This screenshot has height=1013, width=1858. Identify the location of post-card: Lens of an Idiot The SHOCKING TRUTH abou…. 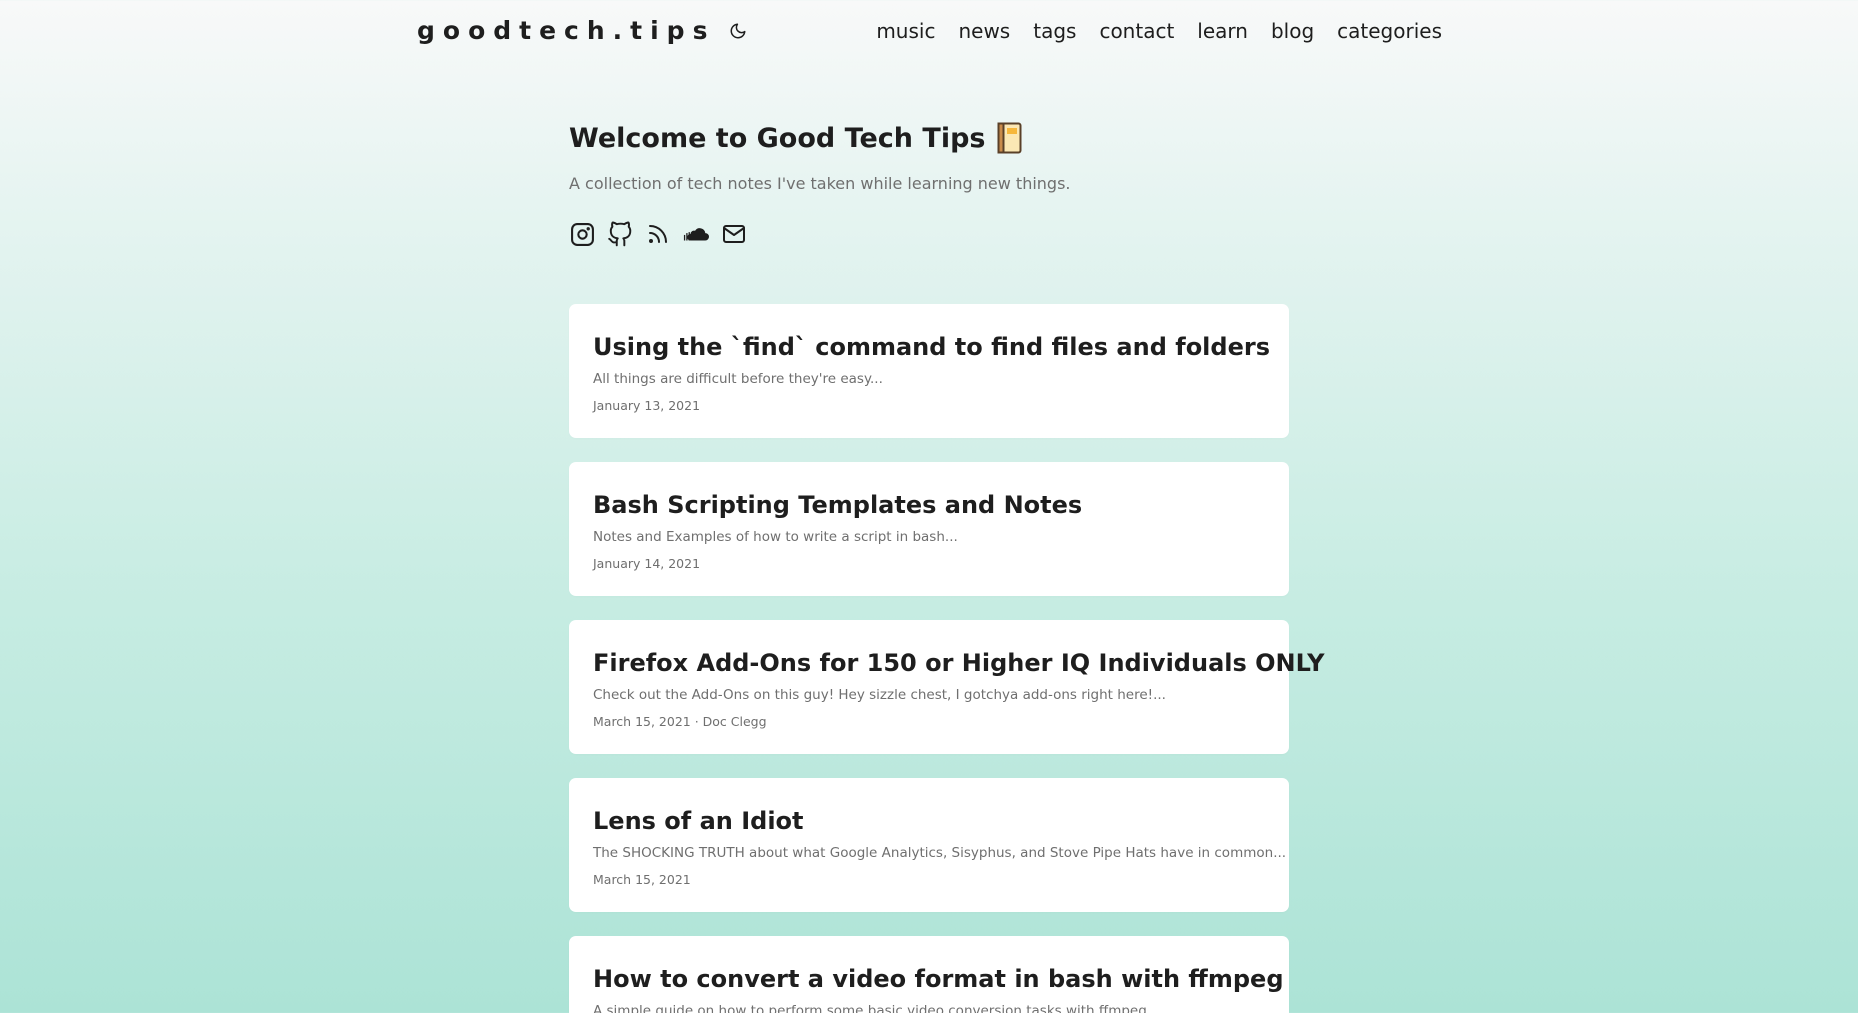
(929, 845).